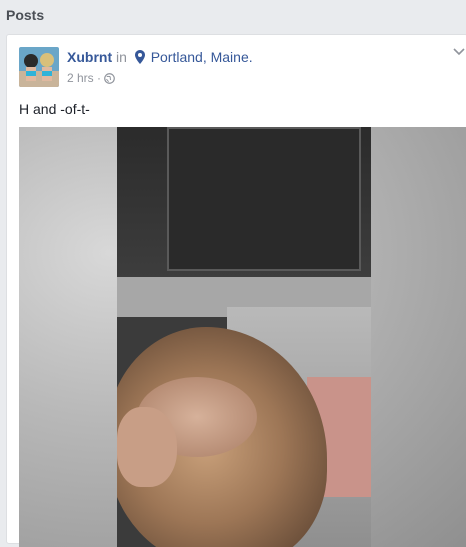  I want to click on avatar-image, so click(39, 67).